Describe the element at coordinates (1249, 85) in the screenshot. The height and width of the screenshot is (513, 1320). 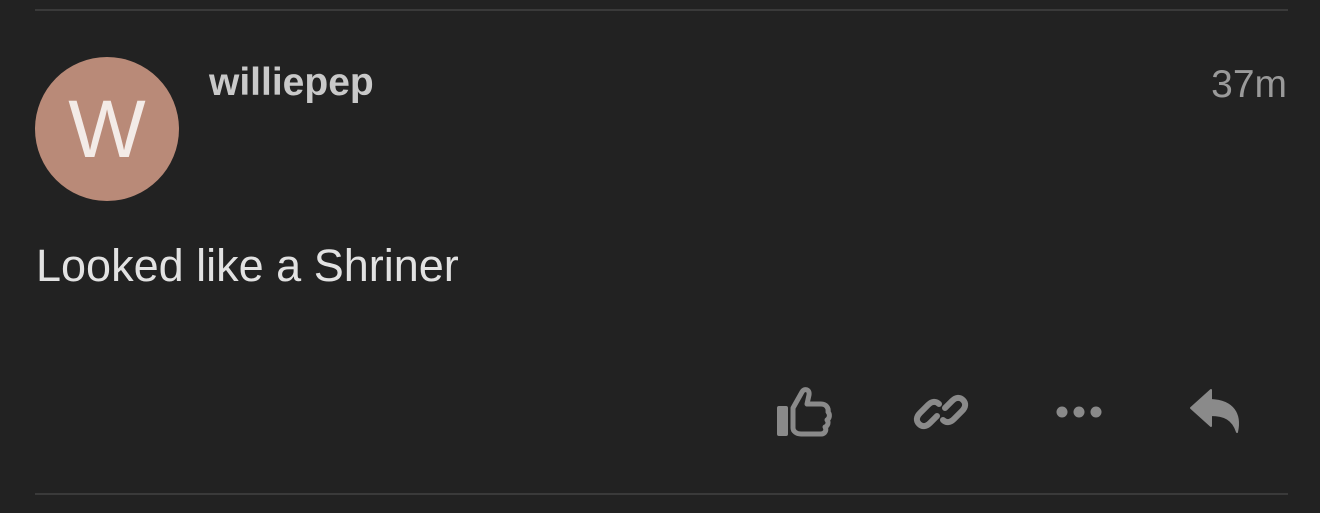
I see `post-timestamp: 37m` at that location.